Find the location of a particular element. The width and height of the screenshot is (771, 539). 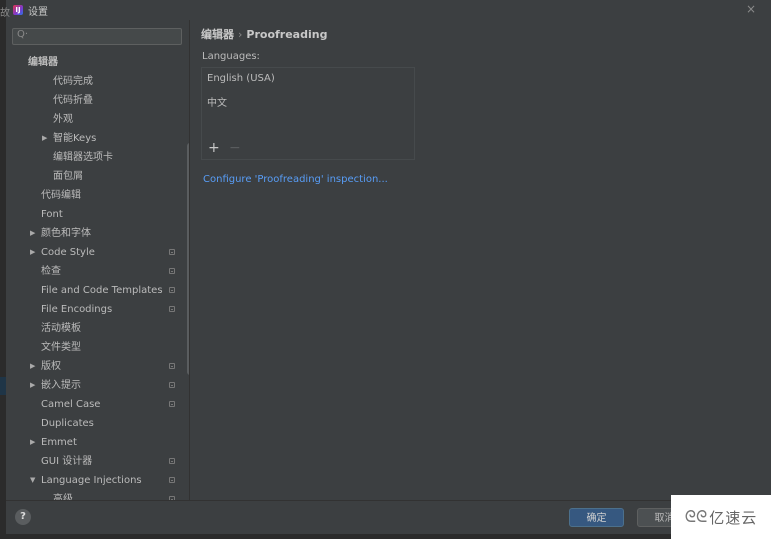

sidebar-tree-item-label: Code Style is located at coordinates (68, 252).